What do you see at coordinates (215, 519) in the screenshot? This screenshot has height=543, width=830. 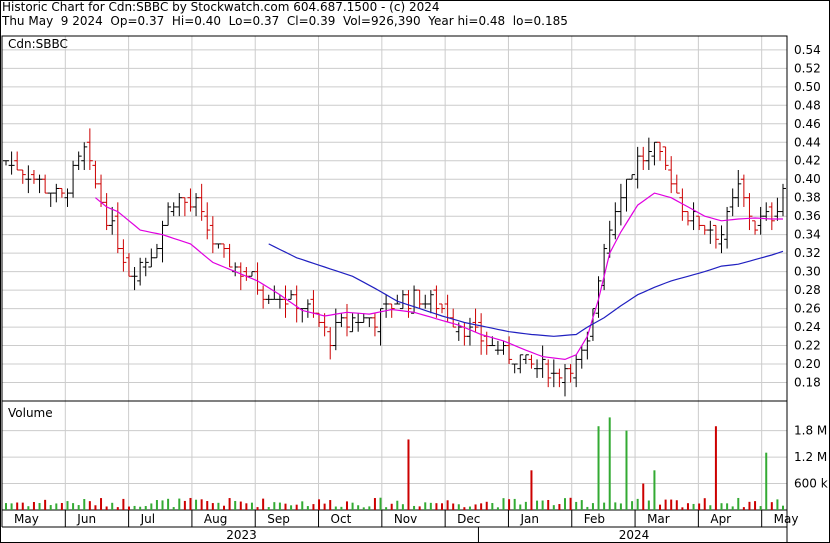 I see `month-label: Aug` at bounding box center [215, 519].